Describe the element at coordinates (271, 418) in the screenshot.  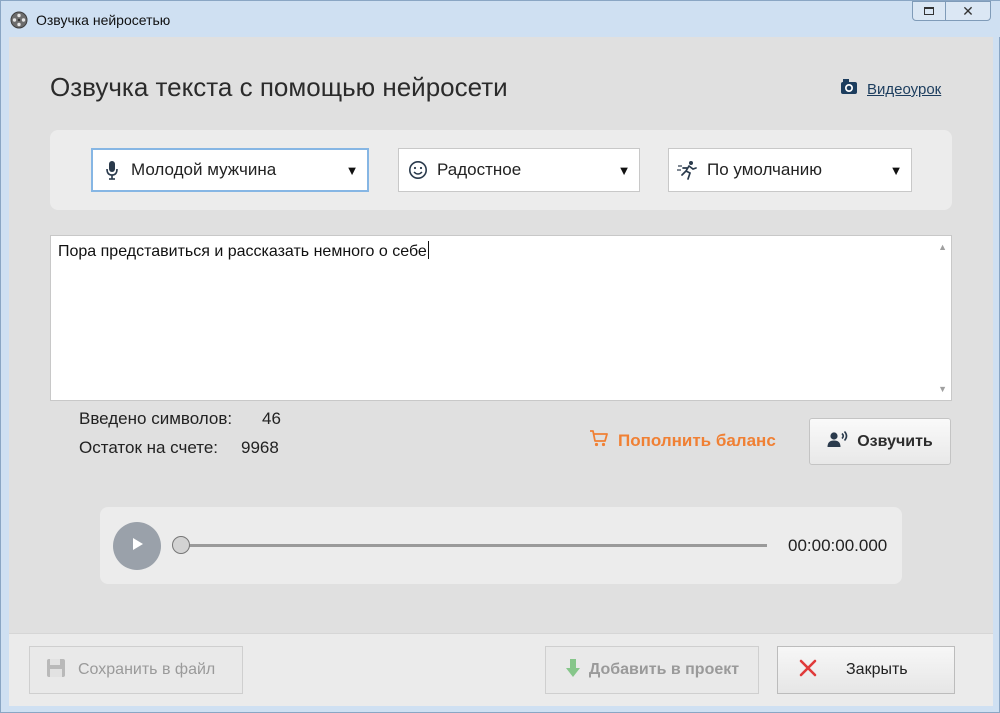
I see `chars-count-value: 46` at that location.